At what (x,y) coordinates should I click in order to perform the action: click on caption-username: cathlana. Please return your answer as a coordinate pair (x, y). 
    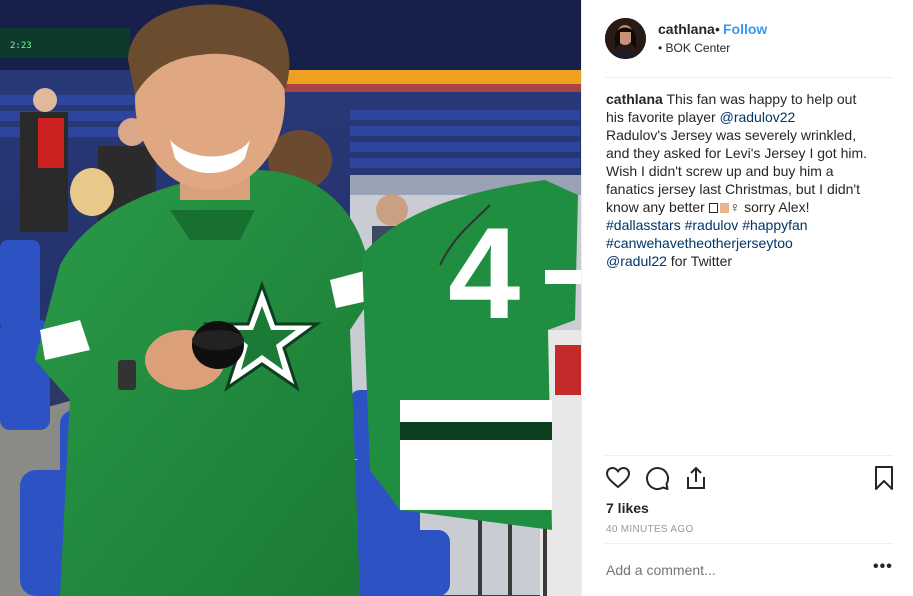
    Looking at the image, I should click on (634, 99).